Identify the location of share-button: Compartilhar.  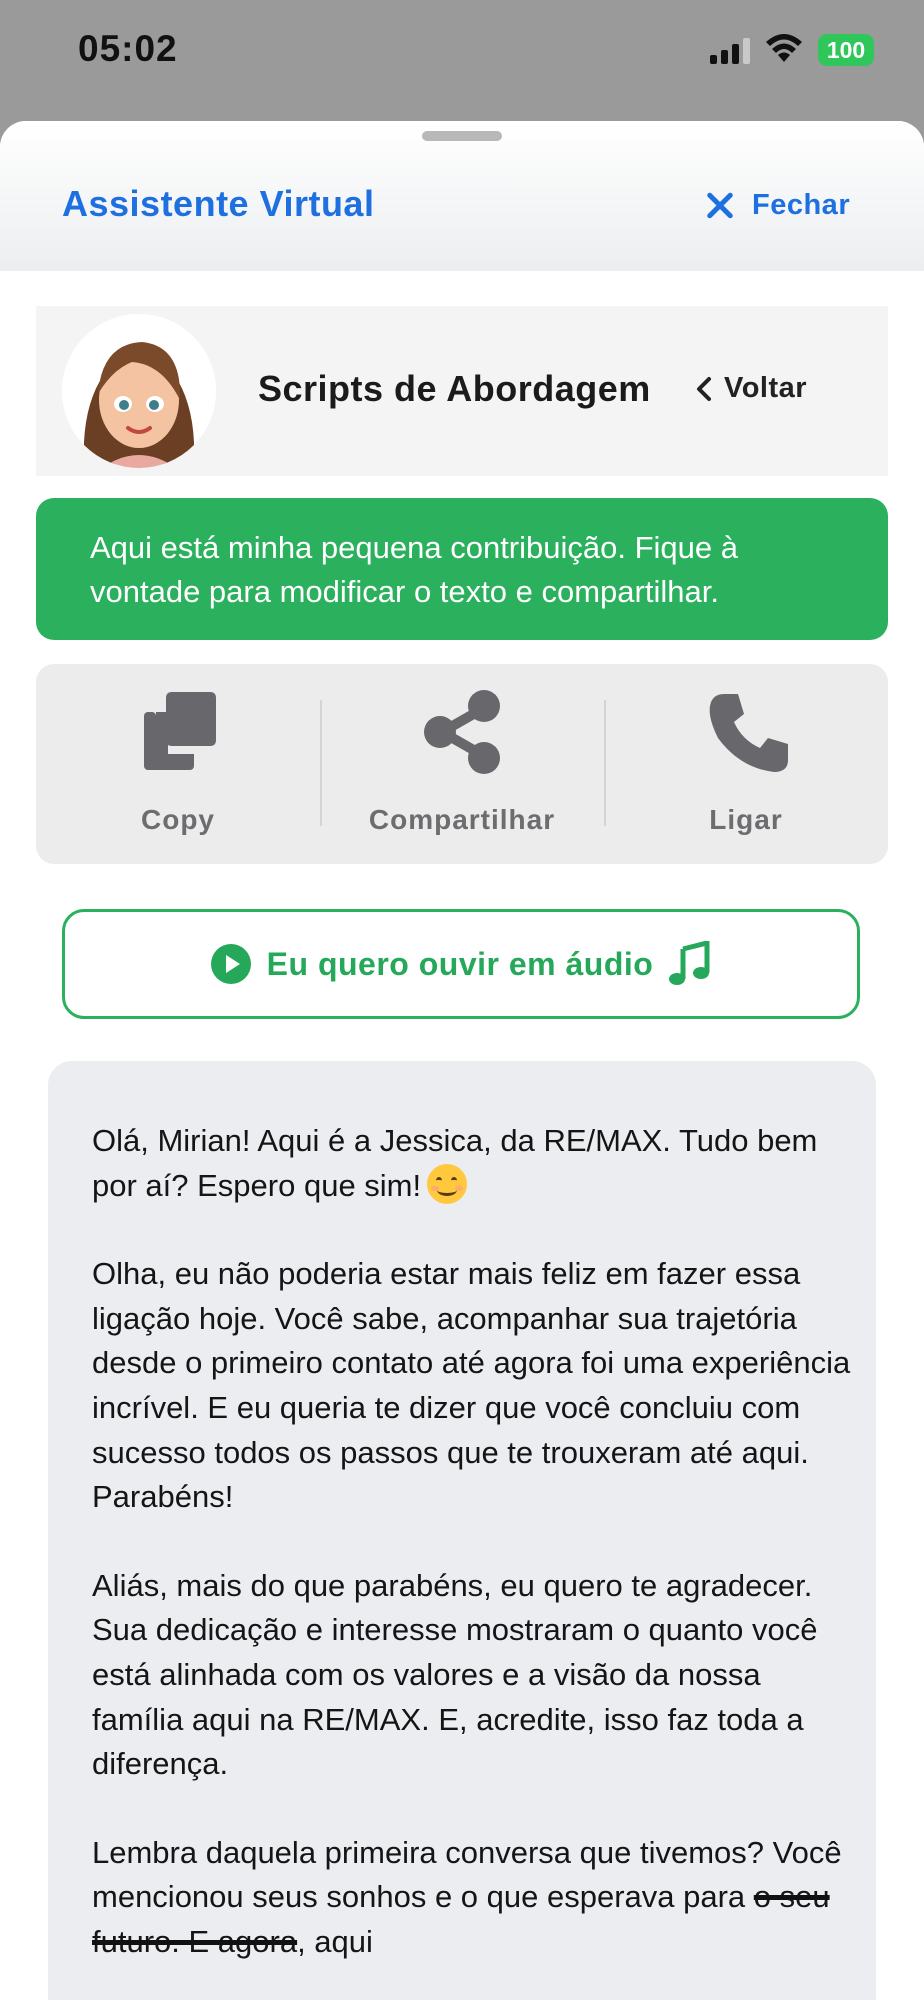
(462, 764).